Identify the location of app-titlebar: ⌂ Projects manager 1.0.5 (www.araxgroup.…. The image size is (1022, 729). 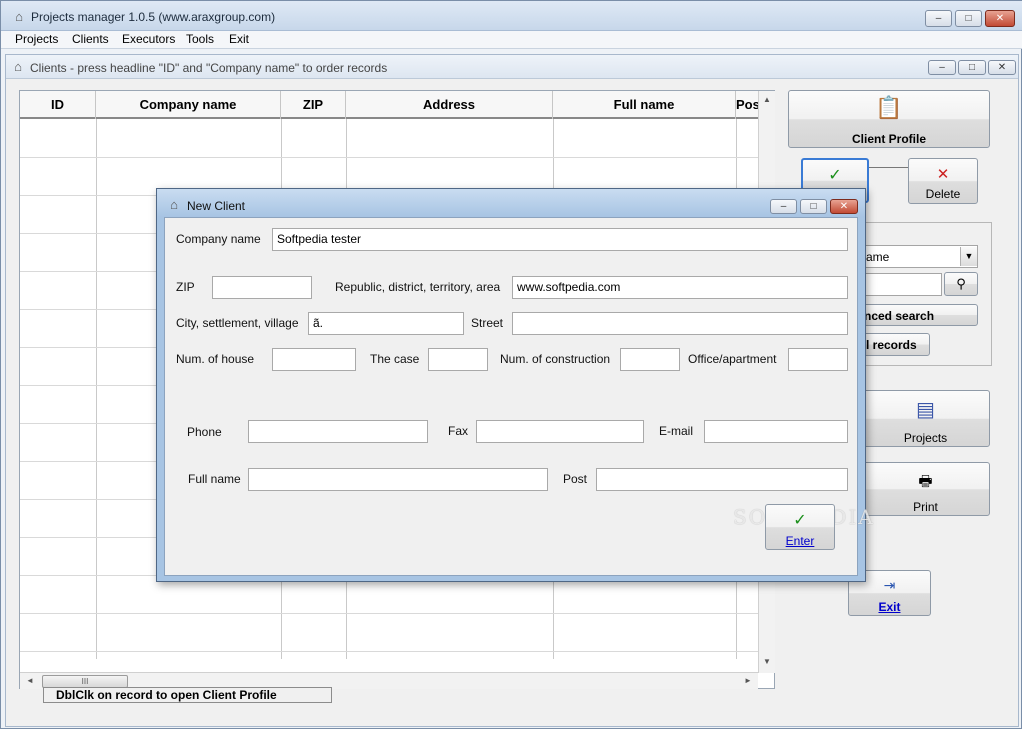
(511, 16).